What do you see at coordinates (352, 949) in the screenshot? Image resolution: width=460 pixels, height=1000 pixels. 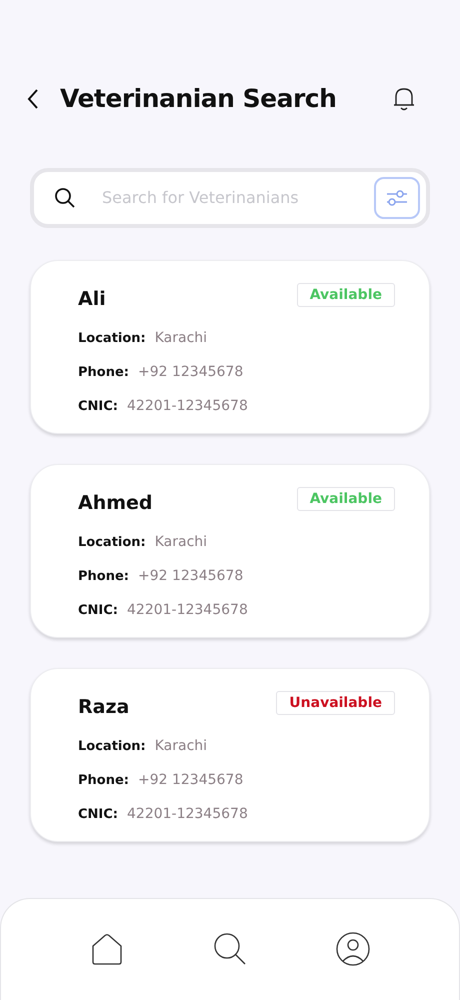 I see `profile-icon` at bounding box center [352, 949].